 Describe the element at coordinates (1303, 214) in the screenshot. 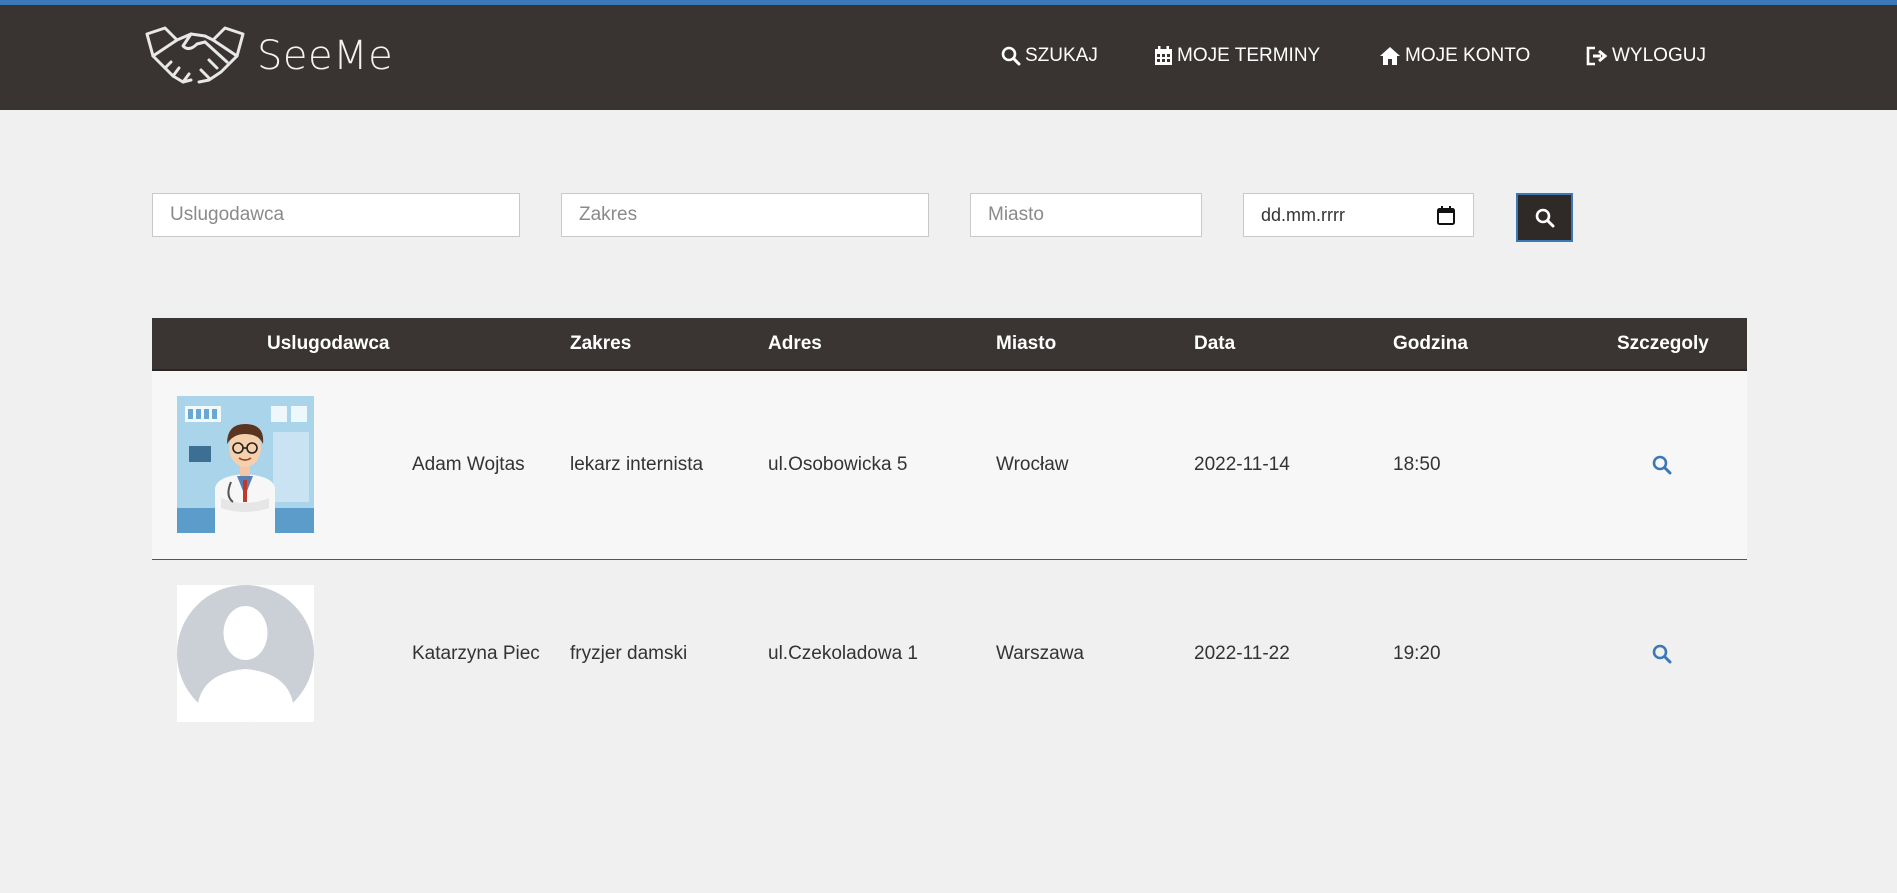

I see `date-placeholder: dd.mm.rrrr` at that location.